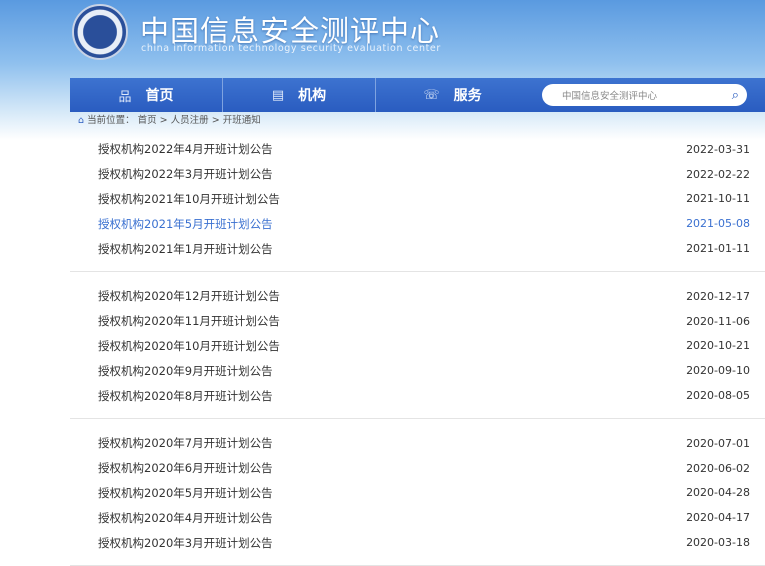  What do you see at coordinates (100, 32) in the screenshot?
I see `logo-emblem` at bounding box center [100, 32].